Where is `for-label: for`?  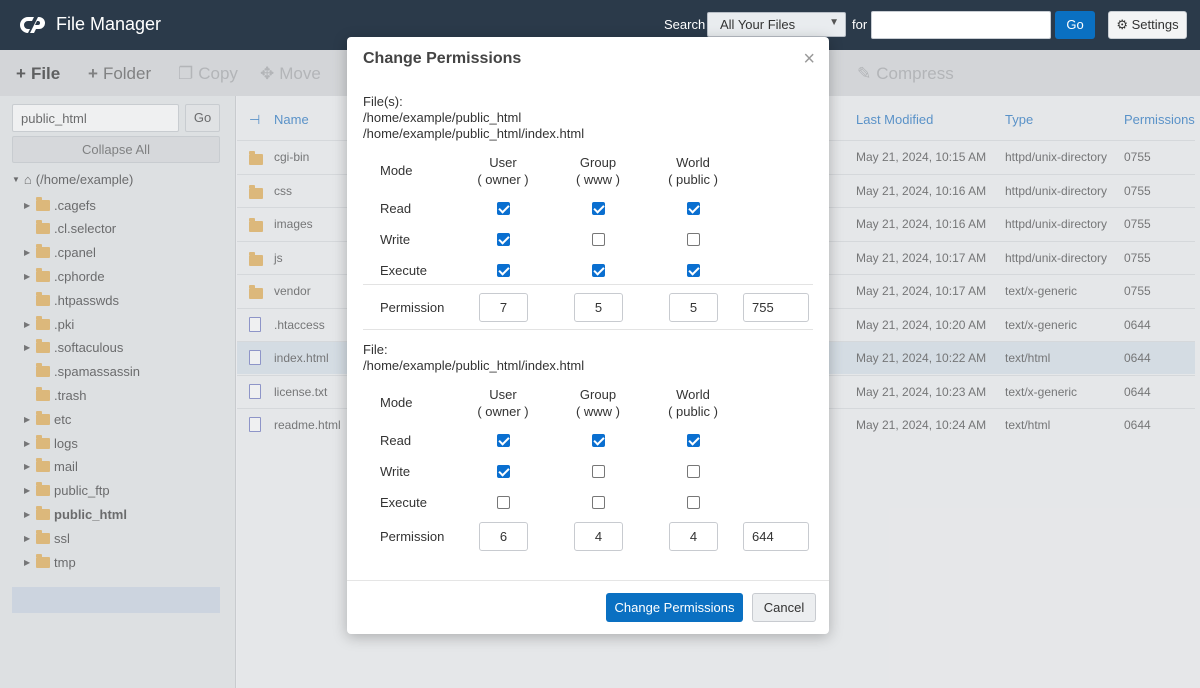
for-label: for is located at coordinates (860, 24).